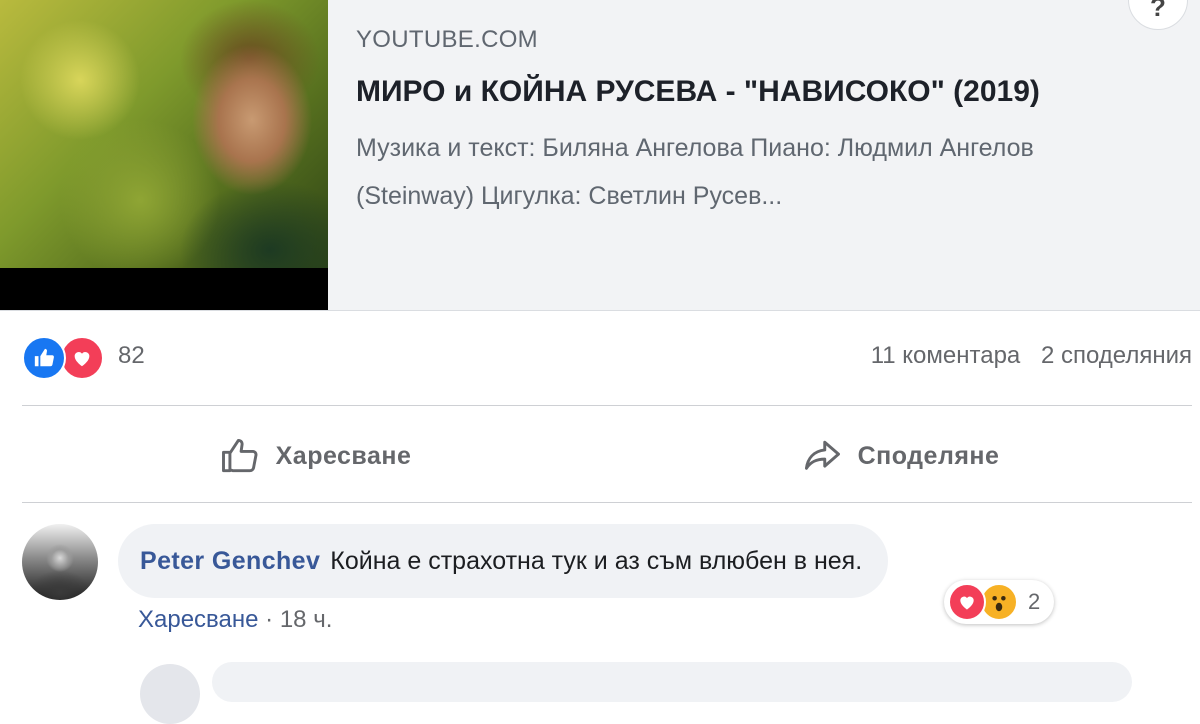 This screenshot has width=1200, height=724. What do you see at coordinates (164, 134) in the screenshot?
I see `thumbnail-image` at bounding box center [164, 134].